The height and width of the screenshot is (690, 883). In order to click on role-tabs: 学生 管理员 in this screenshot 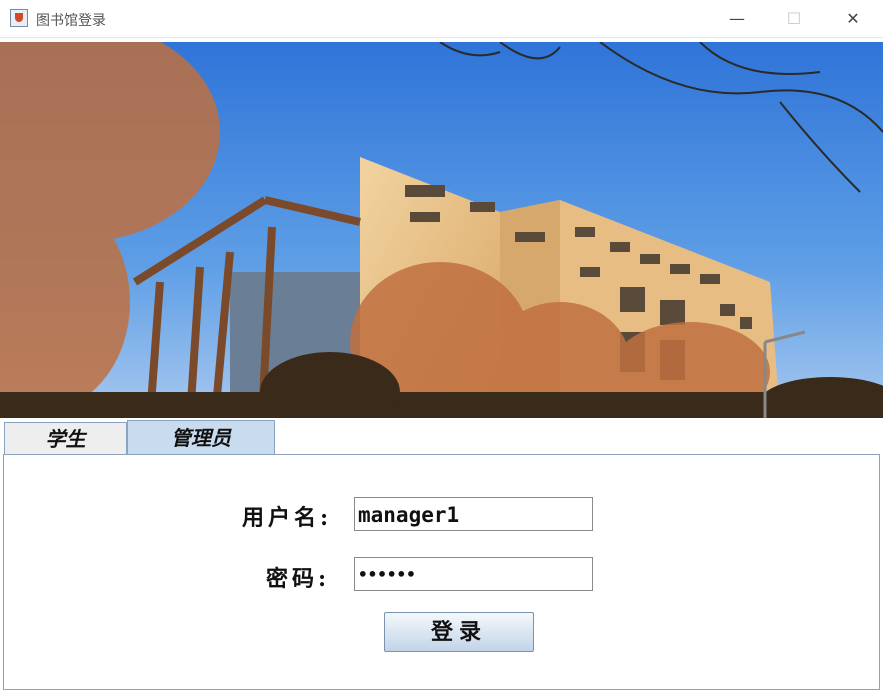, I will do `click(441, 438)`.